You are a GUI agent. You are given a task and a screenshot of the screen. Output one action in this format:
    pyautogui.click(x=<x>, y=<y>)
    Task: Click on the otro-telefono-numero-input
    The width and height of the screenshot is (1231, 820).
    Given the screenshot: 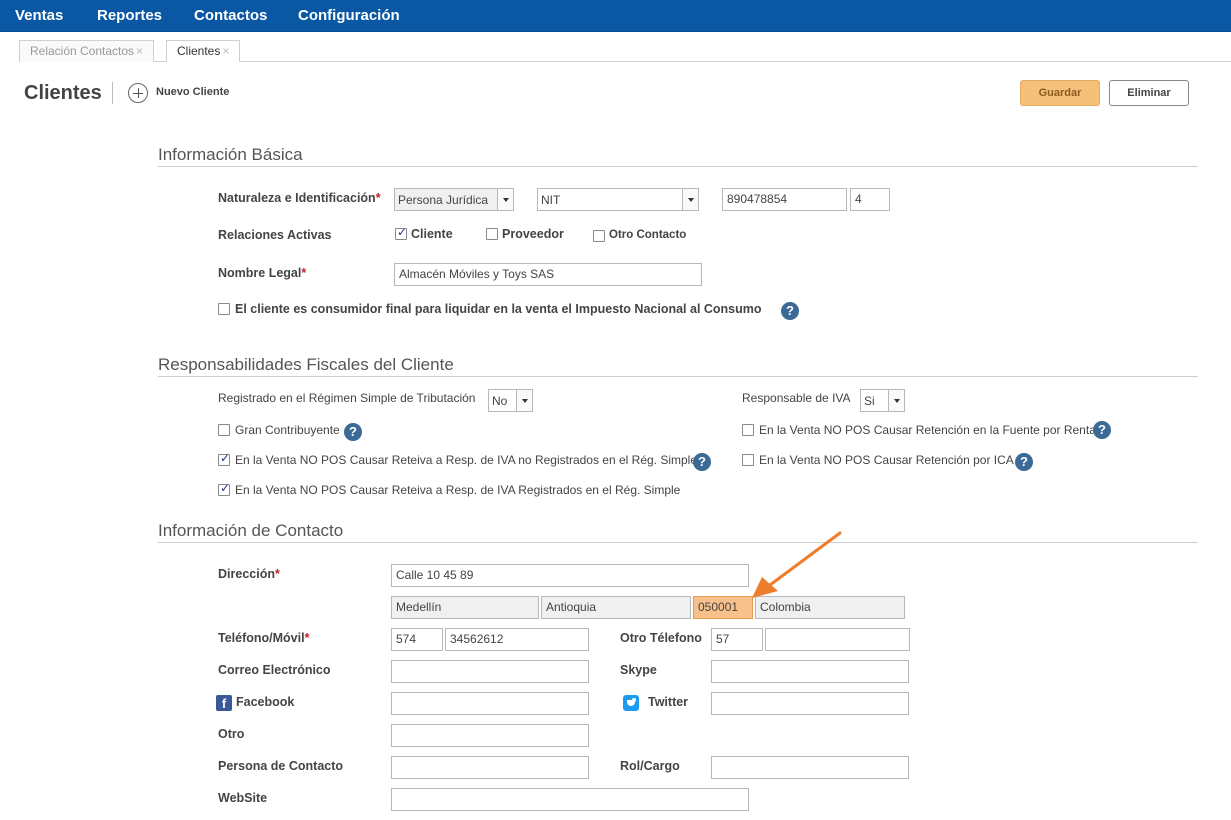 What is the action you would take?
    pyautogui.click(x=837, y=639)
    